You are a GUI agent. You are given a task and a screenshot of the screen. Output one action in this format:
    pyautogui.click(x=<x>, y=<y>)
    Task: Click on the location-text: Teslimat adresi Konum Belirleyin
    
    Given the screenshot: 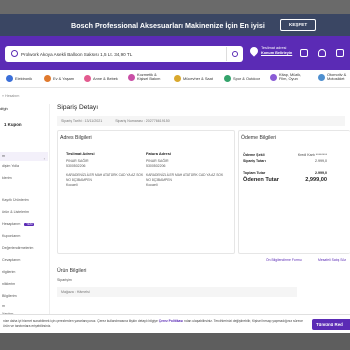 What is the action you would take?
    pyautogui.click(x=276, y=51)
    